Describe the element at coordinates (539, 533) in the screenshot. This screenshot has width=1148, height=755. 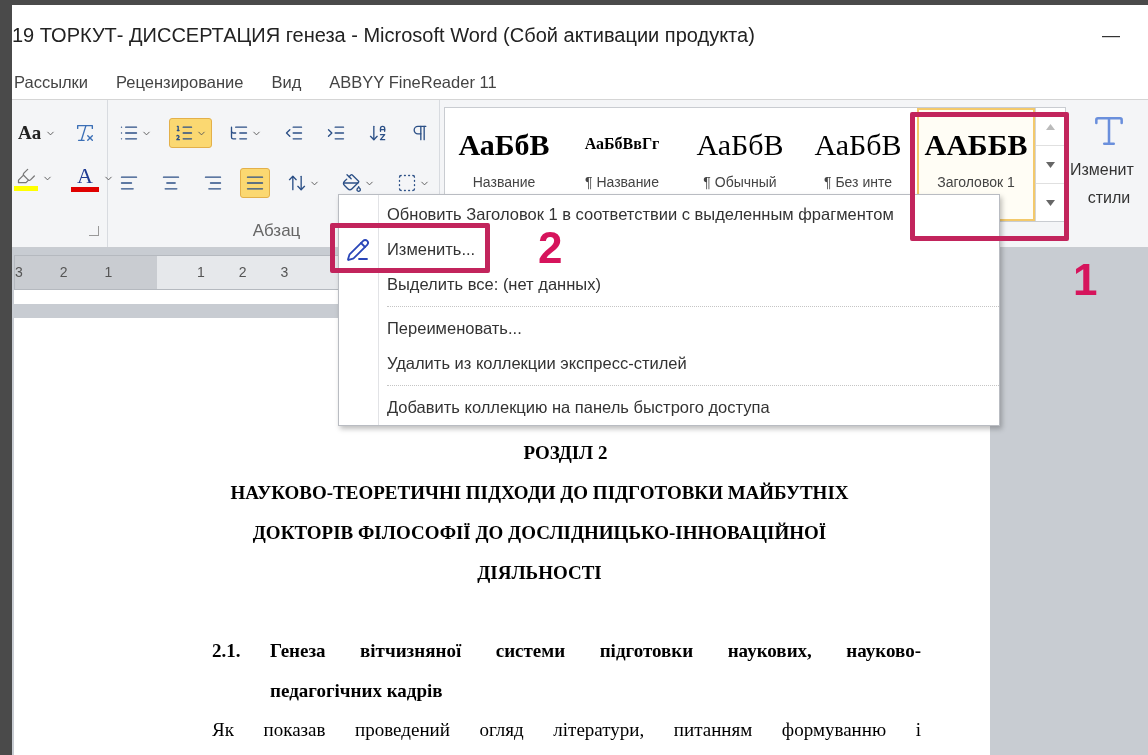
I see `chapter-title: НАУКОВО-ТЕОРЕТИЧНІ ПІДХОДИ ДО ПІДГОТОВКИ МАЙБУТНІХ ДОКТОРІВ ФІЛОСОФІЇ ДО ДОСЛІДНИЦЬКО-ІННОВАЦІЙНОЇ ДІЯЛЬНОСТІ` at that location.